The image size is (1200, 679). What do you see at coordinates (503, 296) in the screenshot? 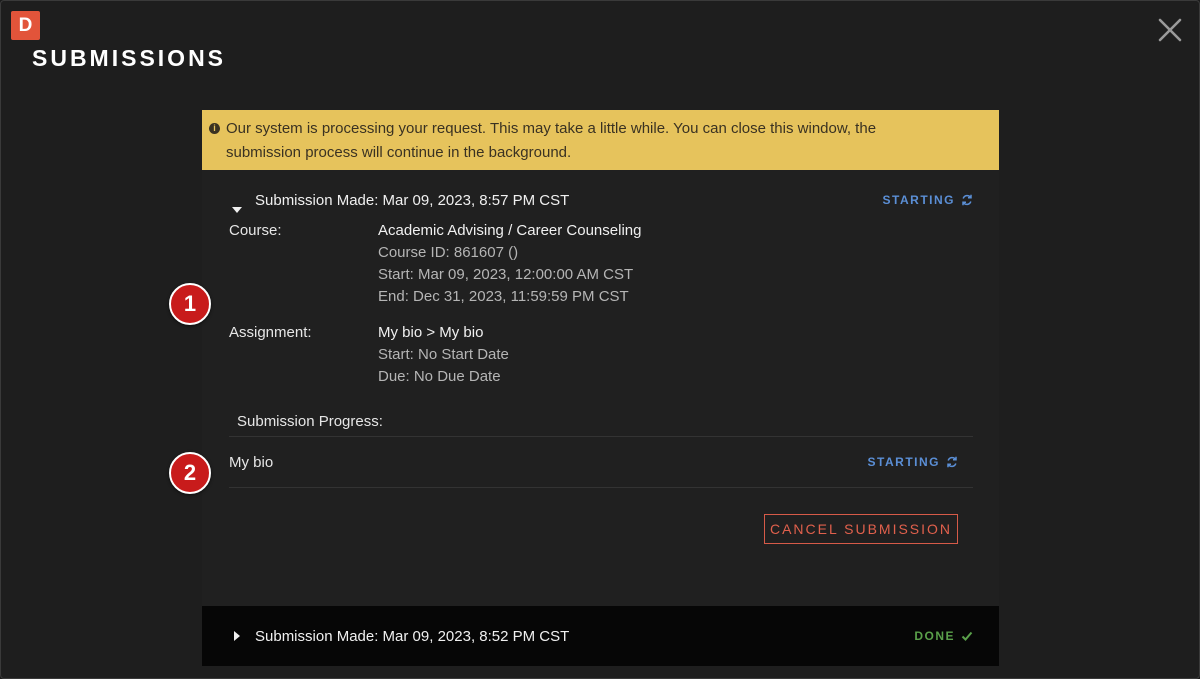
I see `course-end: End: Dec 31, 2023, 11:59:59 PM CST` at bounding box center [503, 296].